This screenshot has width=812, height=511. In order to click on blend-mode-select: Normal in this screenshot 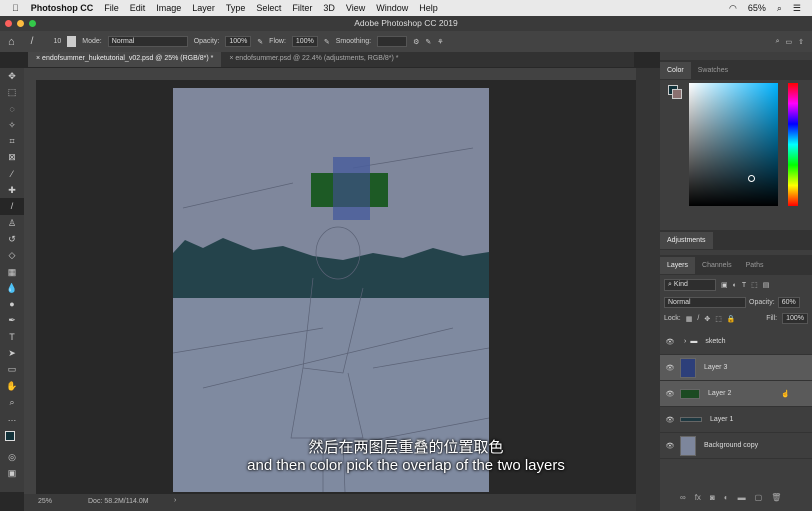, I will do `click(705, 302)`.